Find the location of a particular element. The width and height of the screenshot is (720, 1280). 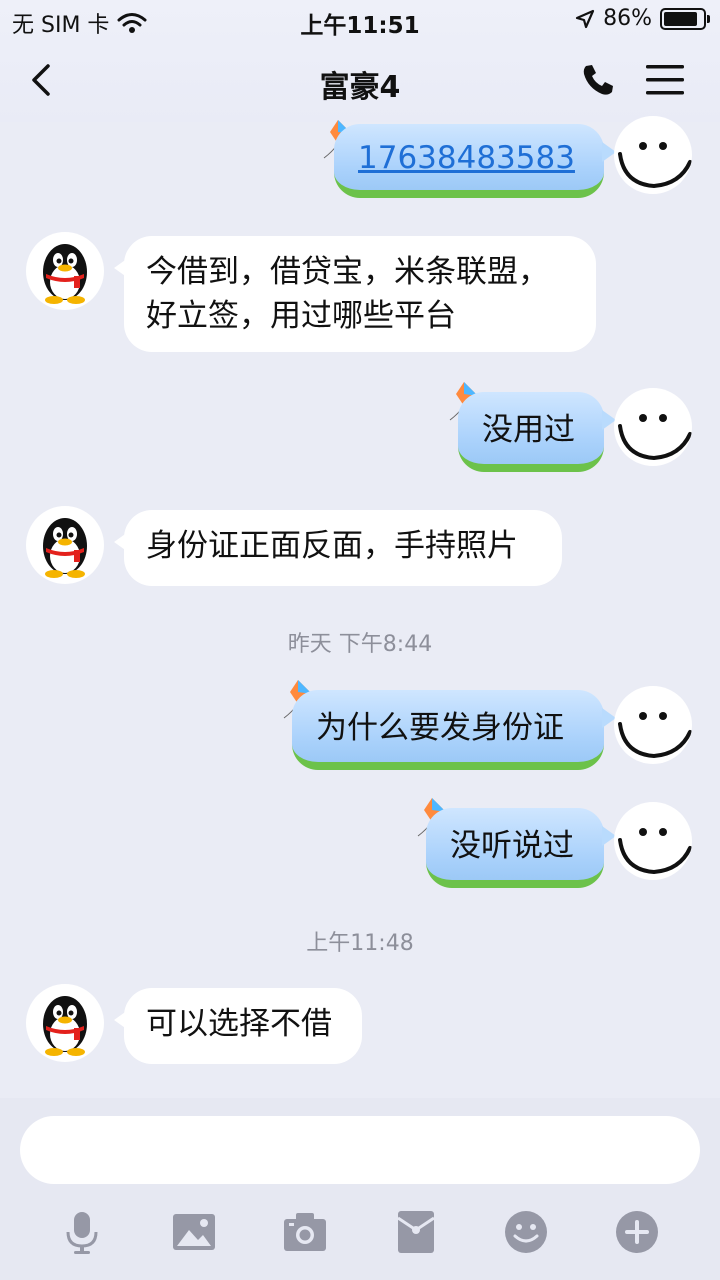

message-bubble: 可以选择不借 is located at coordinates (238, 1026).